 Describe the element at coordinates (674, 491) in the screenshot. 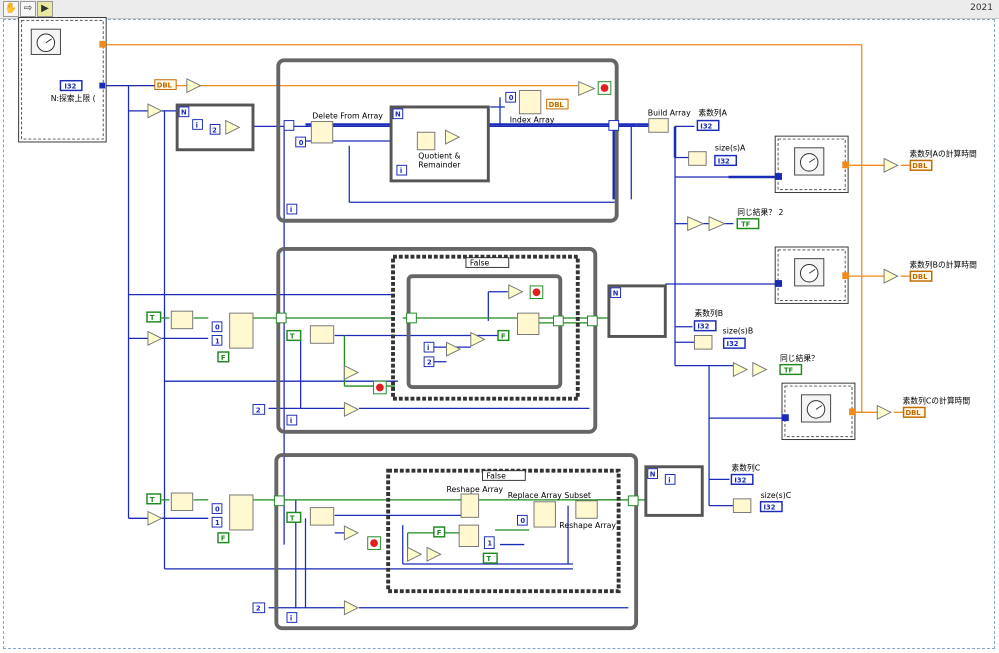

I see `for-loop-c-output: N i` at that location.